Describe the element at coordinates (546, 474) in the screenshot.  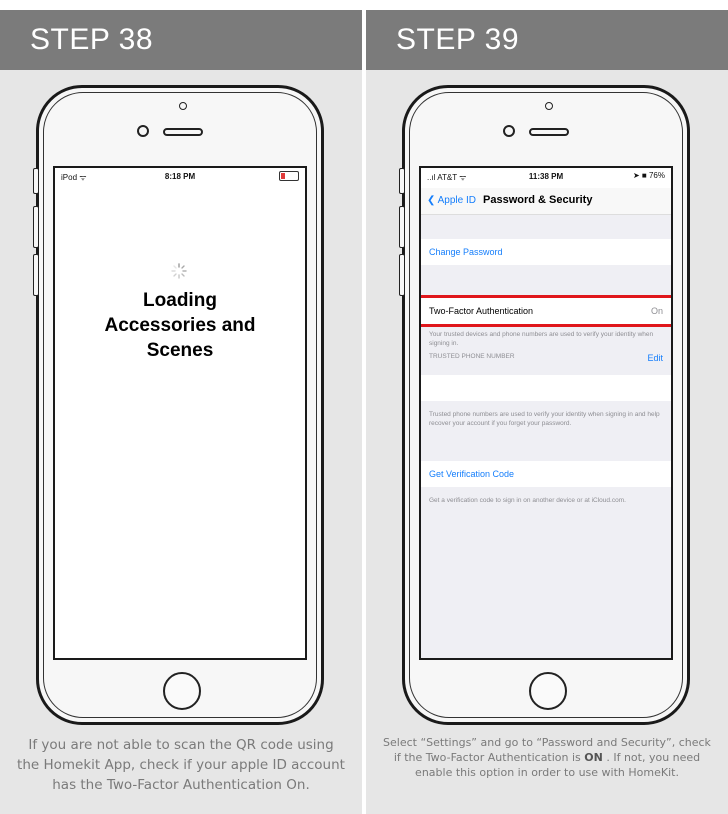
I see `get-verification-code-row: Get Verification Code` at that location.